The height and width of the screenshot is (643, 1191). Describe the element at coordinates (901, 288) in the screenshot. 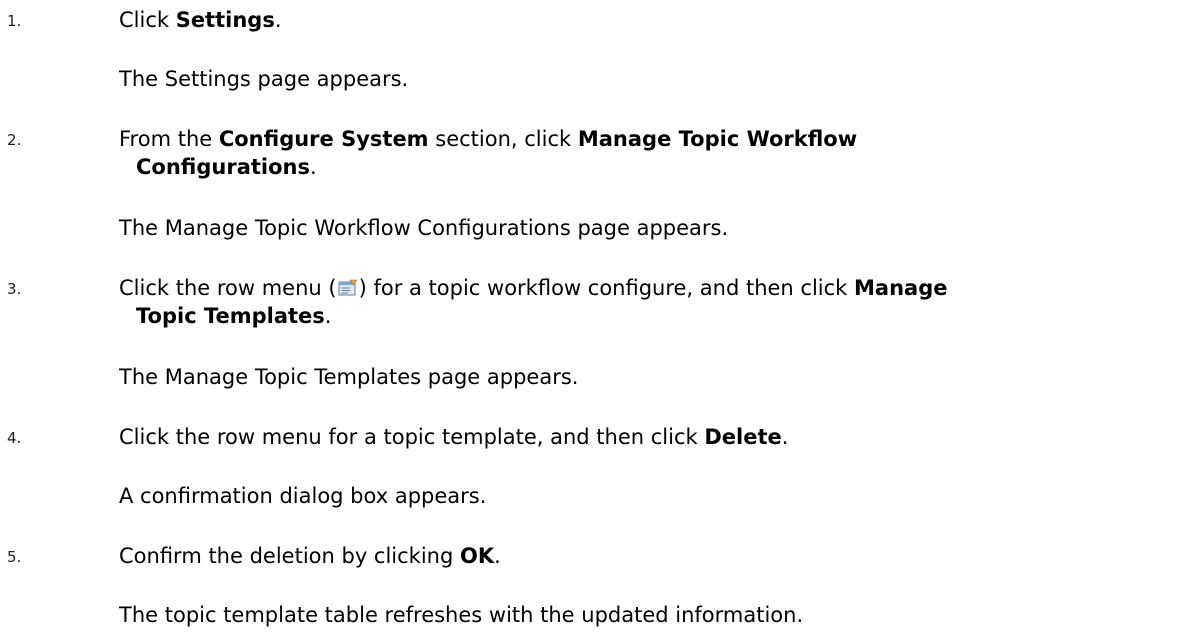

I see `ui-term-manage: Manage` at that location.